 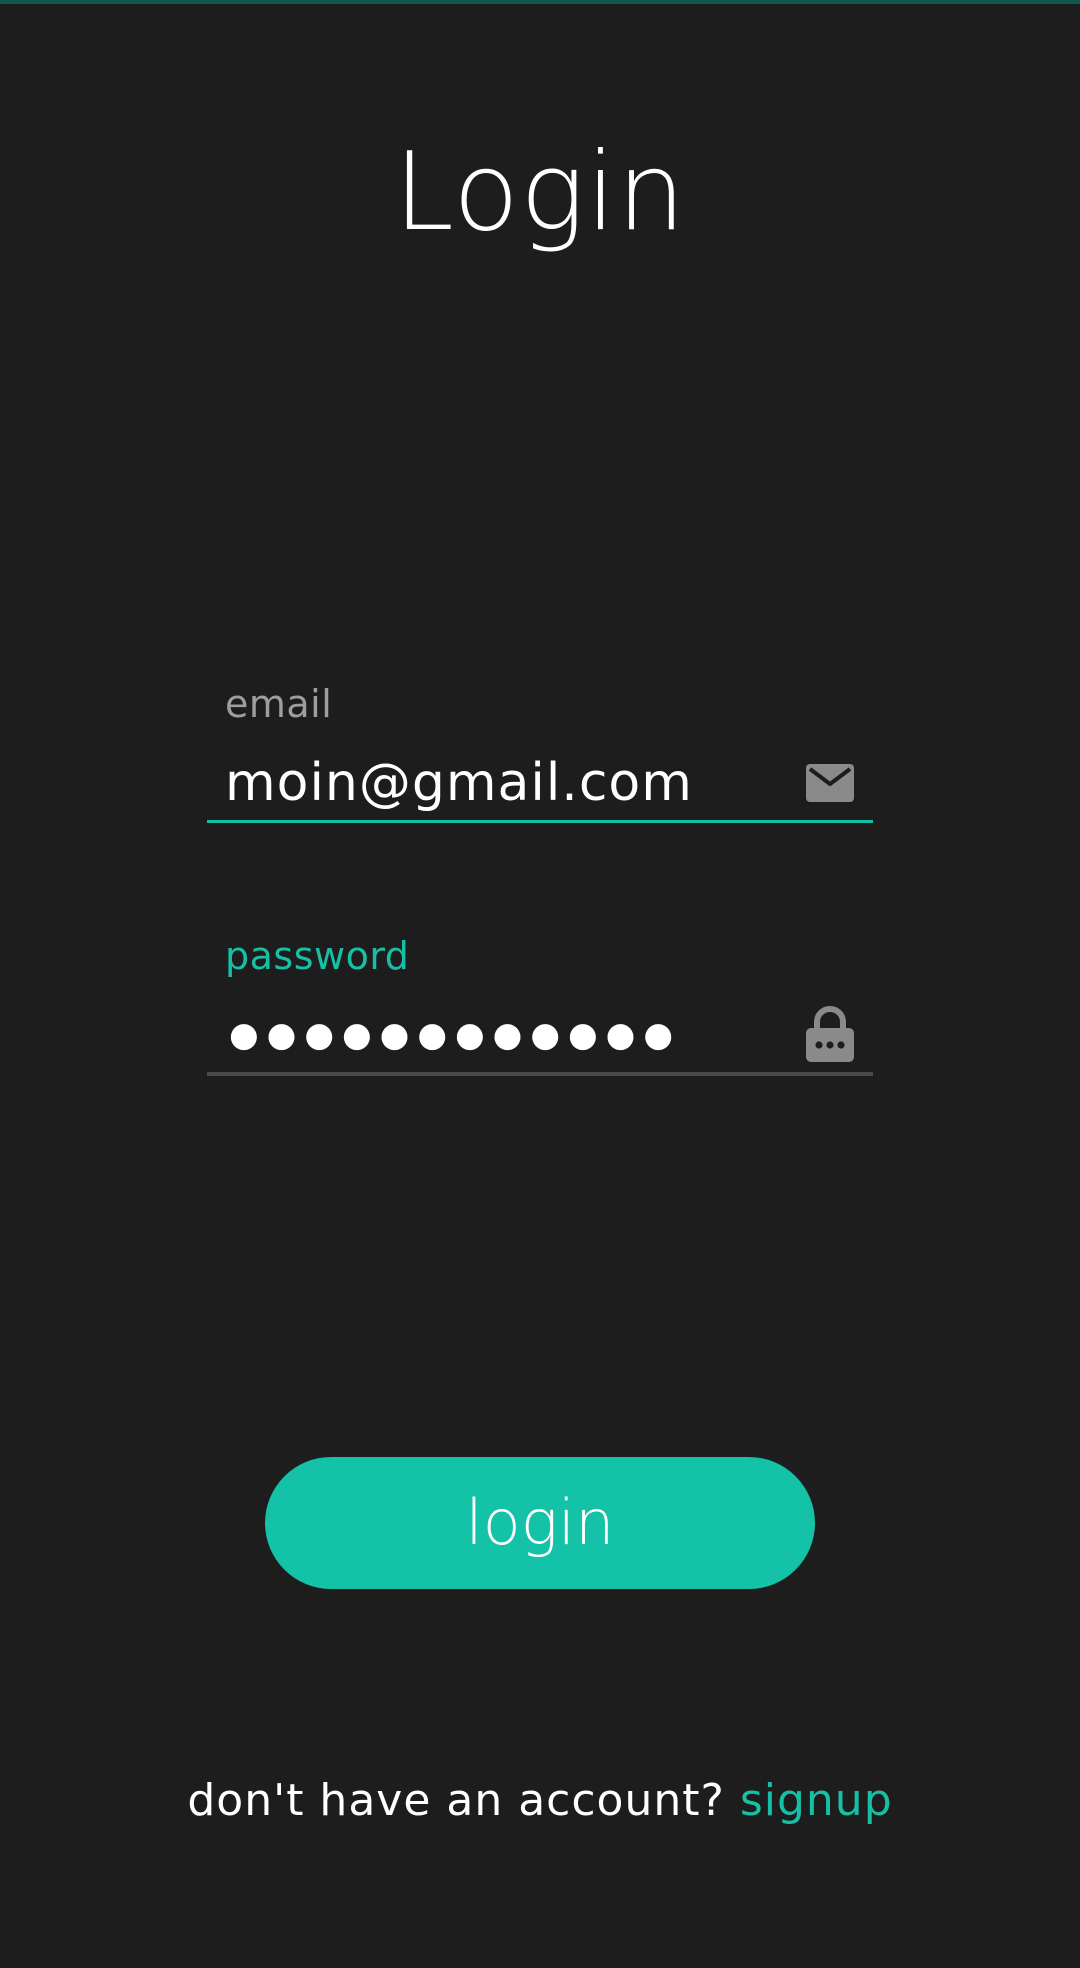 What do you see at coordinates (463, 1800) in the screenshot?
I see `signup-prompt-text: don't have an account?` at bounding box center [463, 1800].